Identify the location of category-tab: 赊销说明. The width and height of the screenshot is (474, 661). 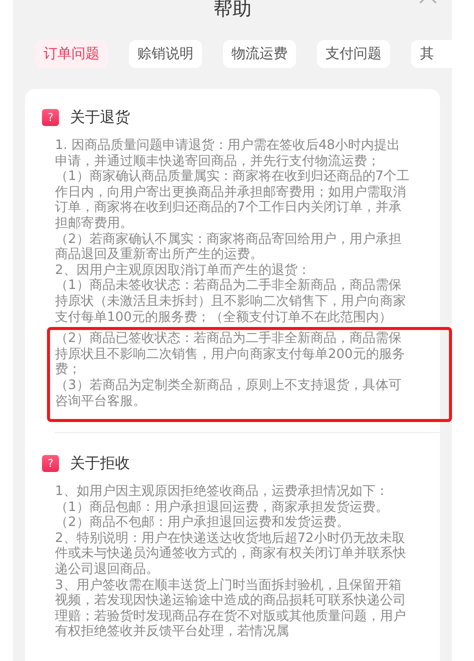
(165, 54).